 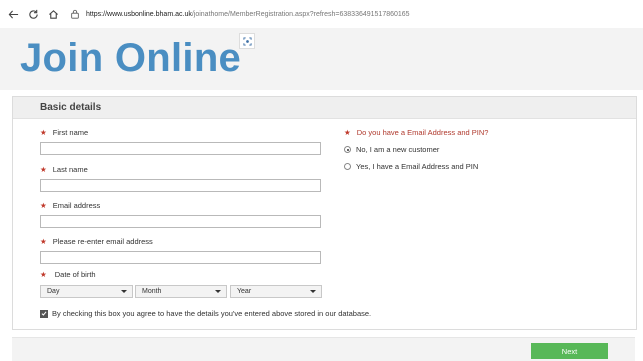 What do you see at coordinates (569, 351) in the screenshot?
I see `next-button: Next` at bounding box center [569, 351].